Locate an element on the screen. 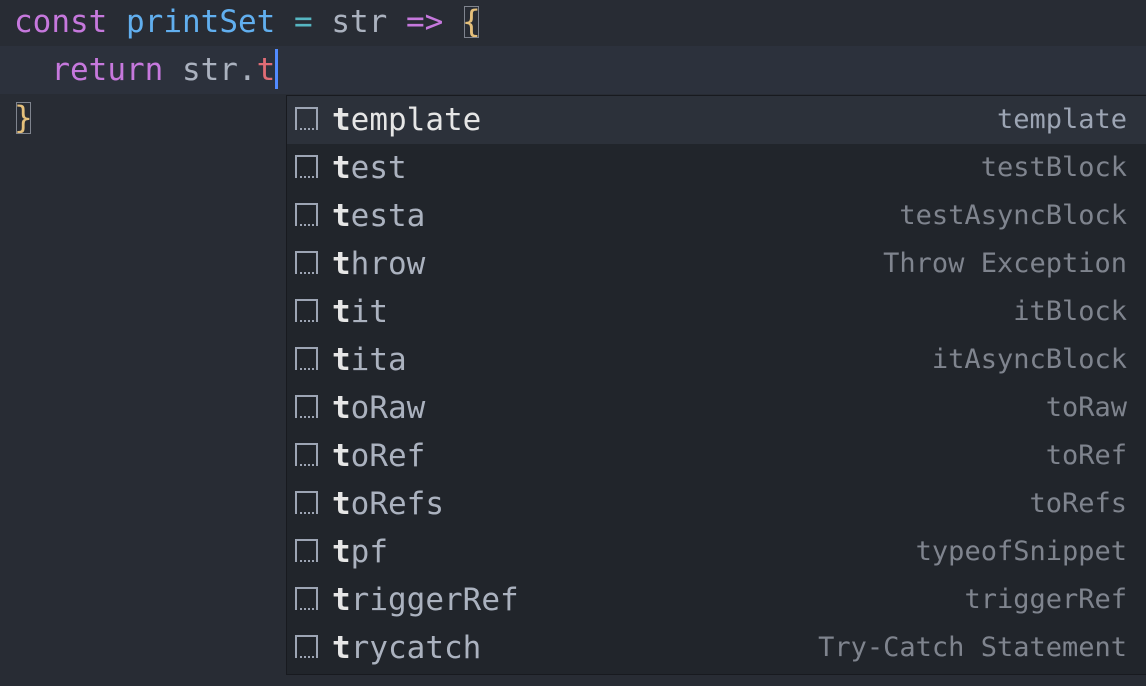 This screenshot has height=686, width=1146. suggestion-detail: toRef is located at coordinates (1086, 455).